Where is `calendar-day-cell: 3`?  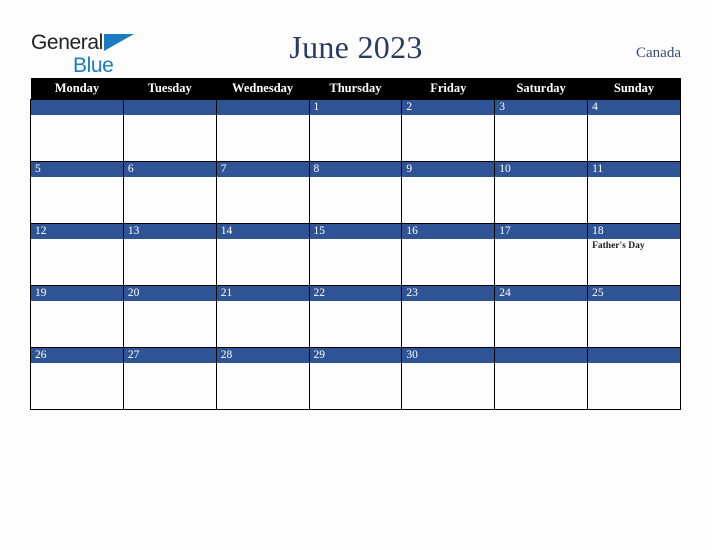
calendar-day-cell: 3 is located at coordinates (541, 130).